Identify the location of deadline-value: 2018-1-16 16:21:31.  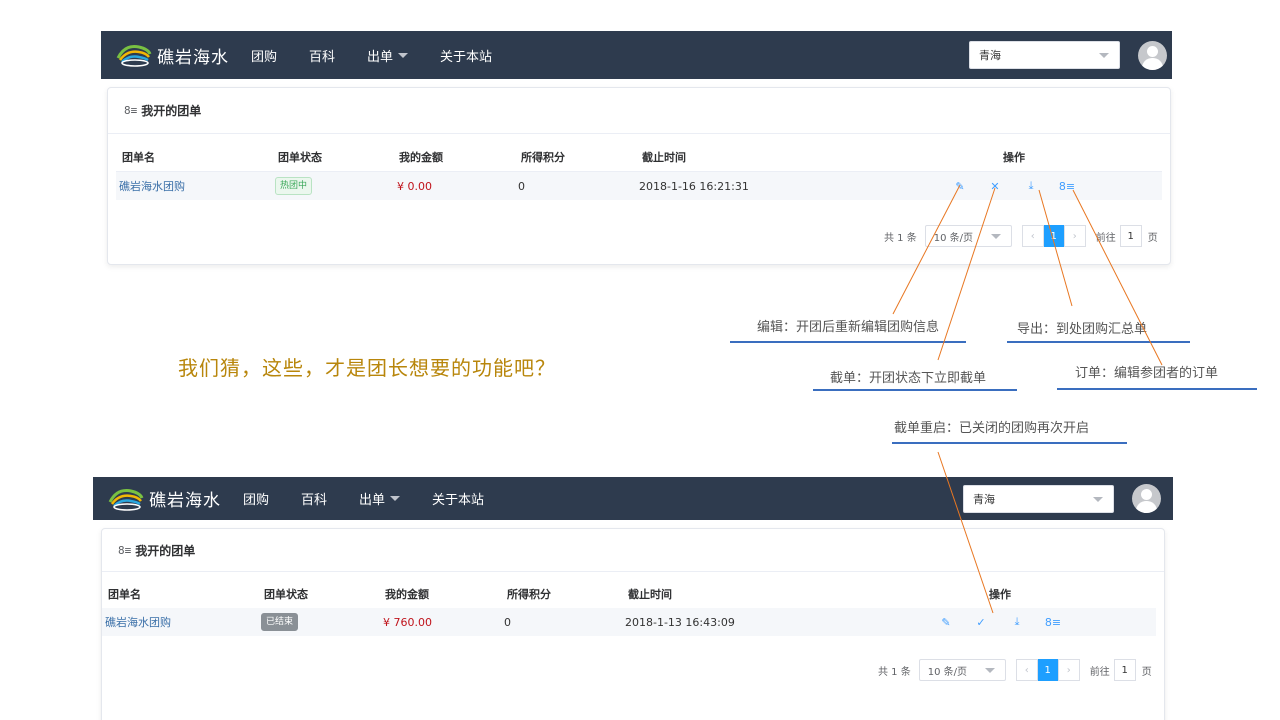
(694, 186).